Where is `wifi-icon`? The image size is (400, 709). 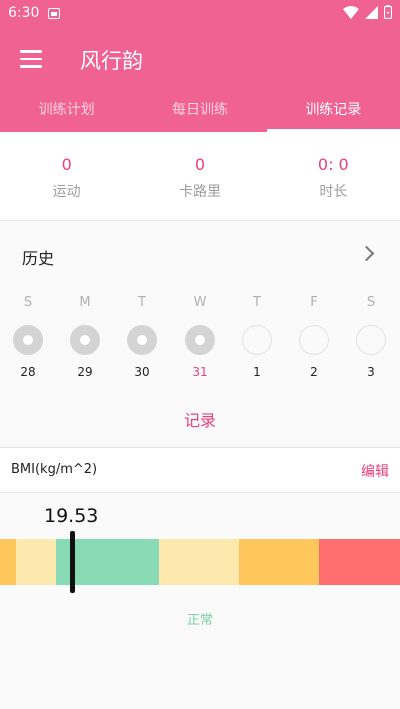
wifi-icon is located at coordinates (351, 12).